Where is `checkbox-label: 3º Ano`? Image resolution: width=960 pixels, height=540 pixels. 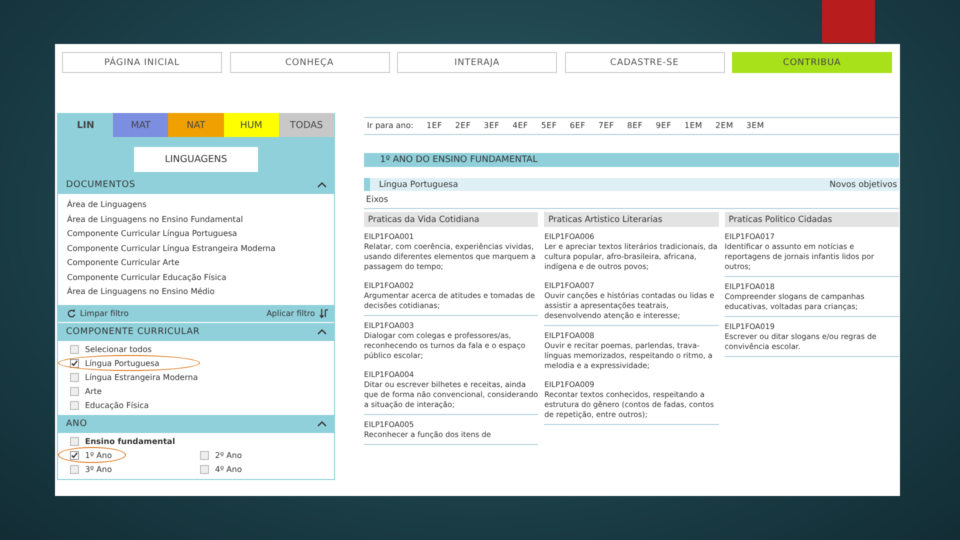
checkbox-label: 3º Ano is located at coordinates (98, 469).